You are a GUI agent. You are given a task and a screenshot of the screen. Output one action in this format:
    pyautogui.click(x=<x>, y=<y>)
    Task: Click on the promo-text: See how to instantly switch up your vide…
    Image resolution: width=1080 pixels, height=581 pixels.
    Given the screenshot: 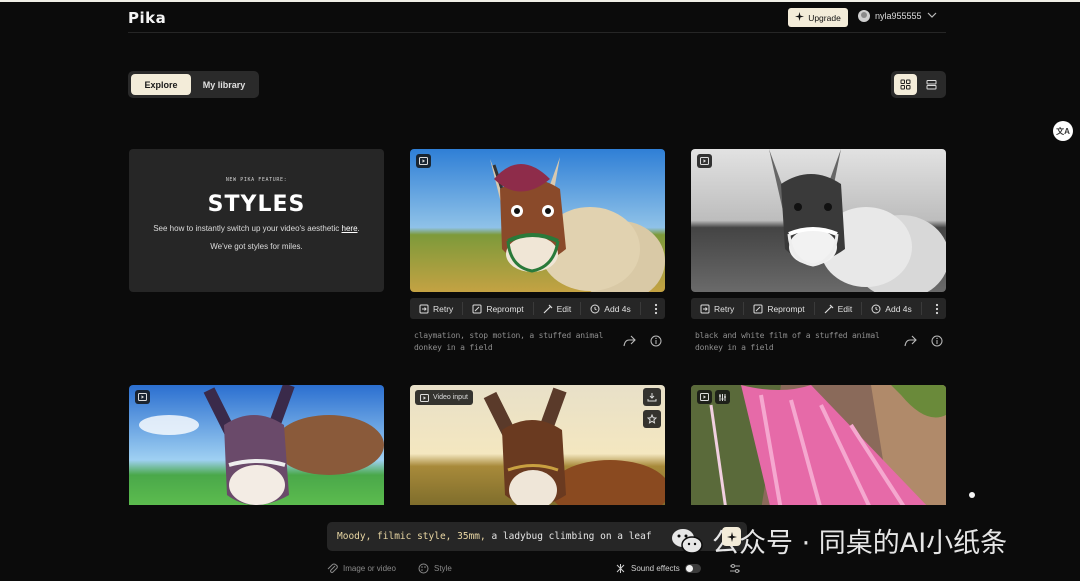 What is the action you would take?
    pyautogui.click(x=256, y=228)
    